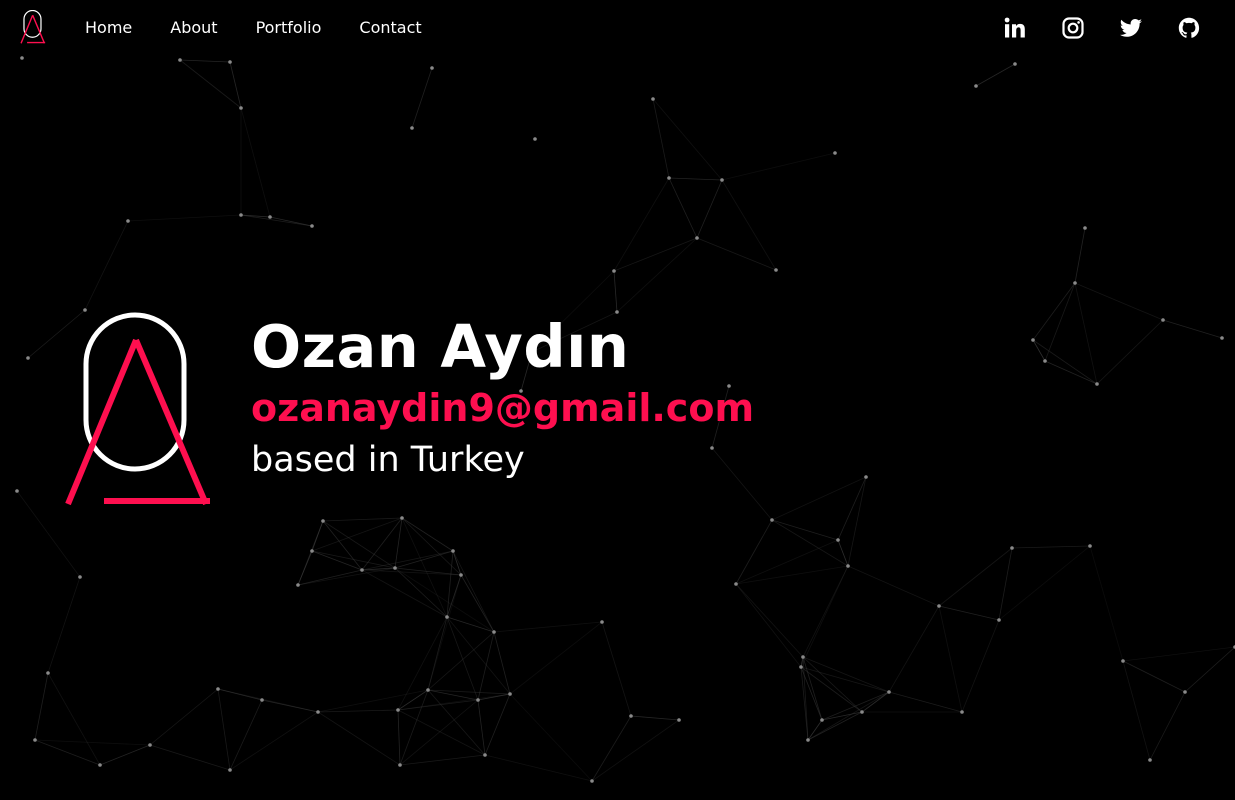 The image size is (1235, 800). I want to click on github-link, so click(1189, 28).